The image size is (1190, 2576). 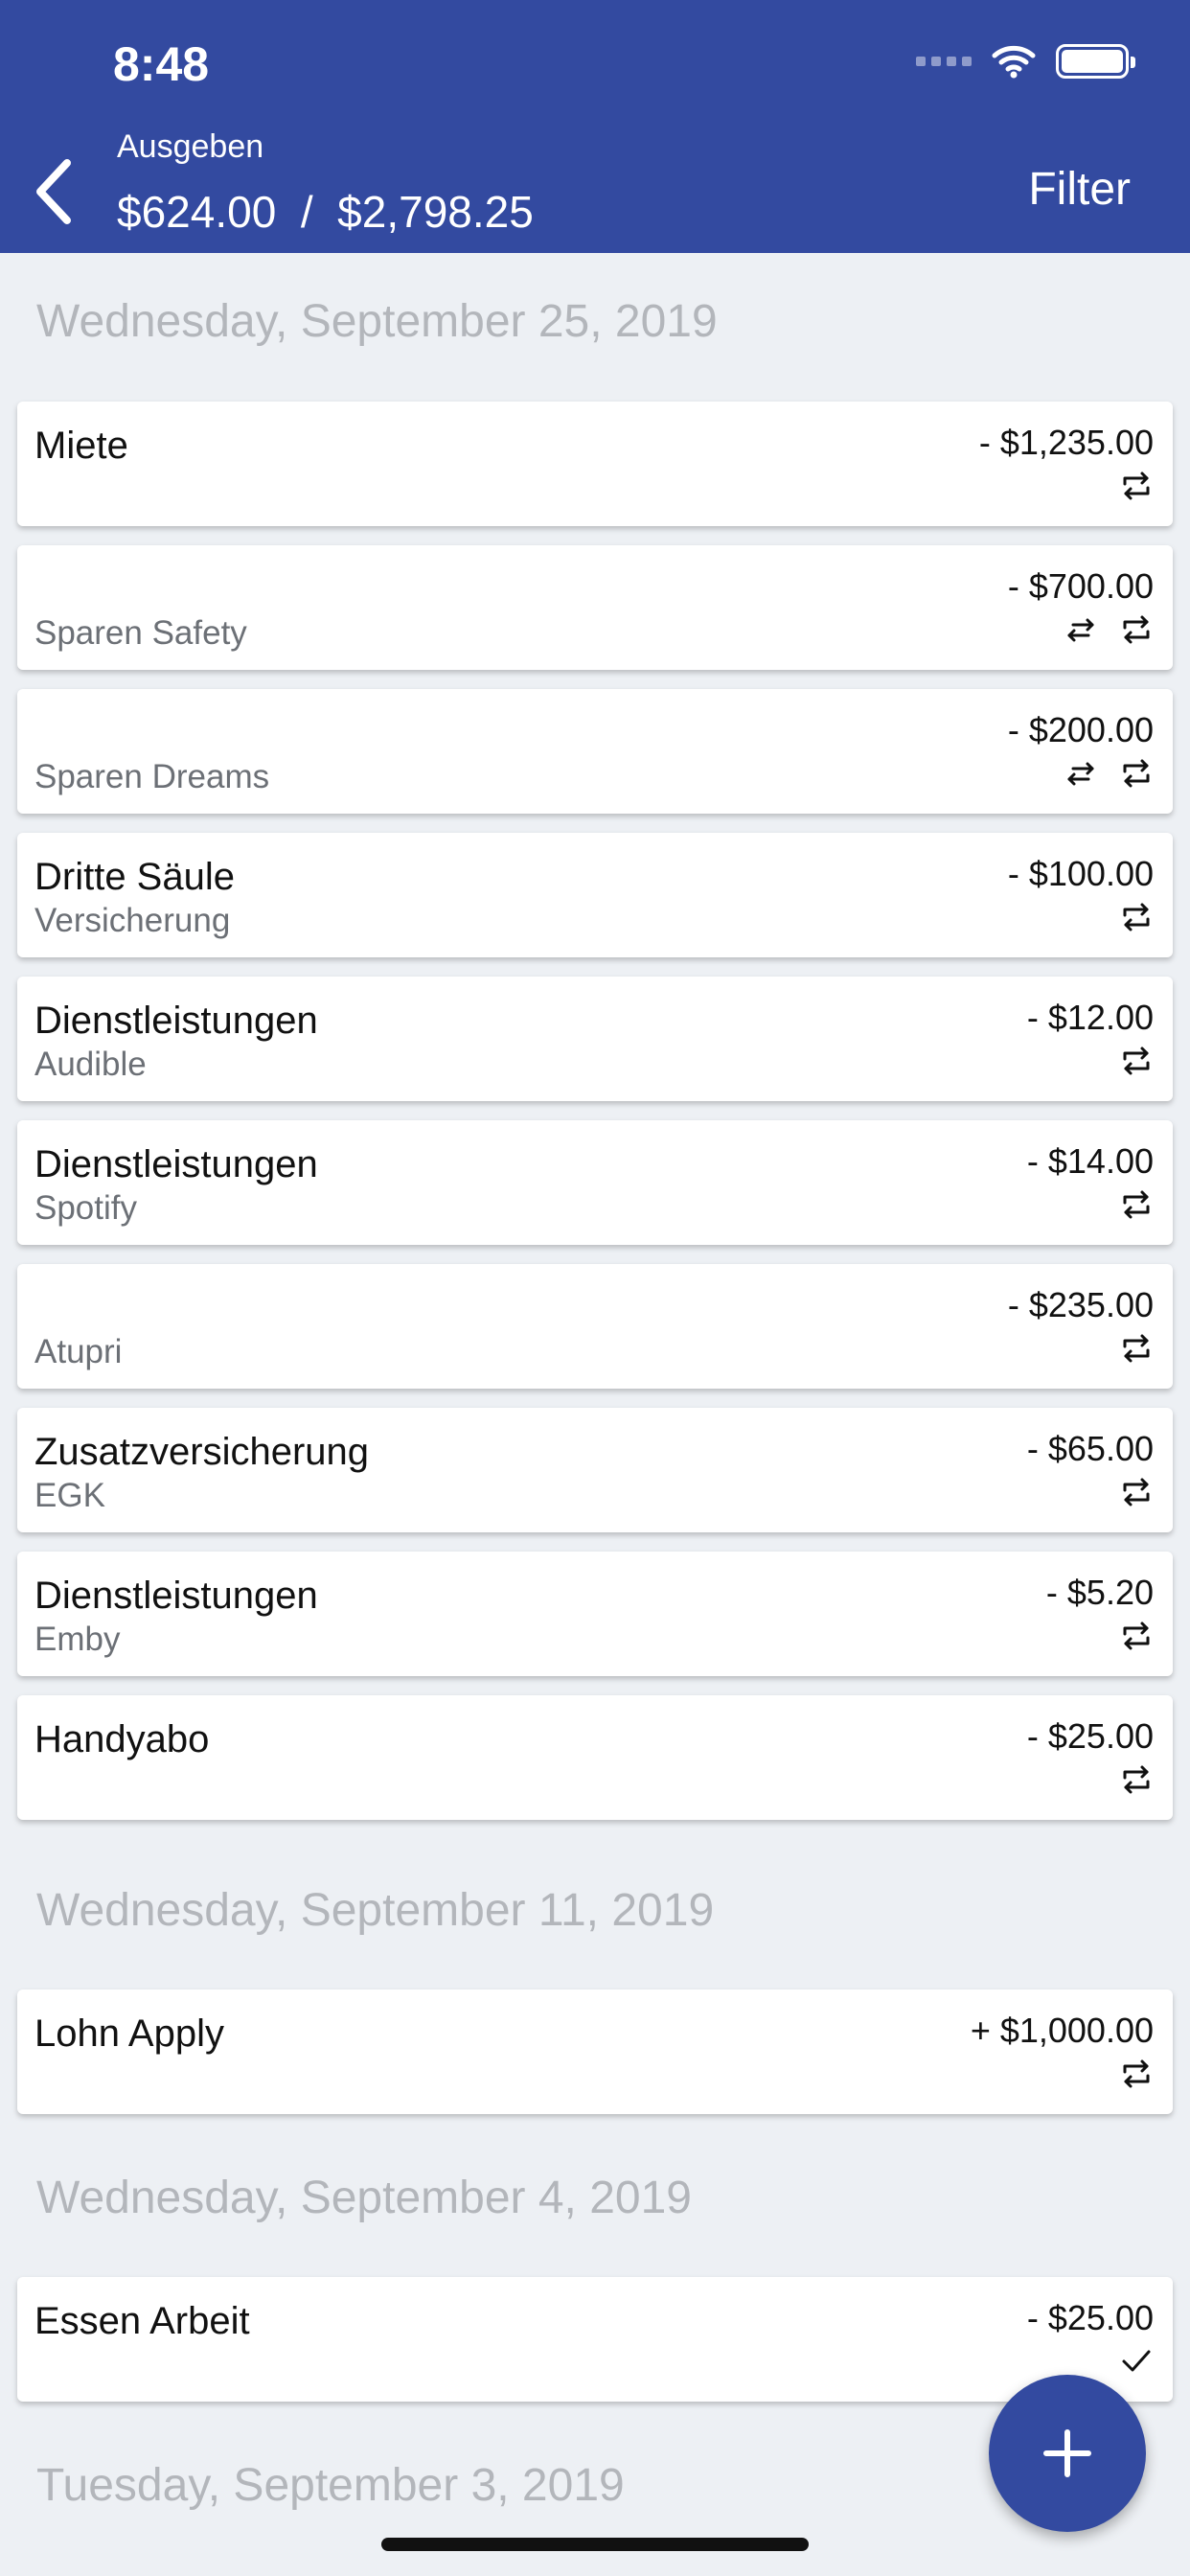 I want to click on transaction-subtitle: Versicherung, so click(x=132, y=920).